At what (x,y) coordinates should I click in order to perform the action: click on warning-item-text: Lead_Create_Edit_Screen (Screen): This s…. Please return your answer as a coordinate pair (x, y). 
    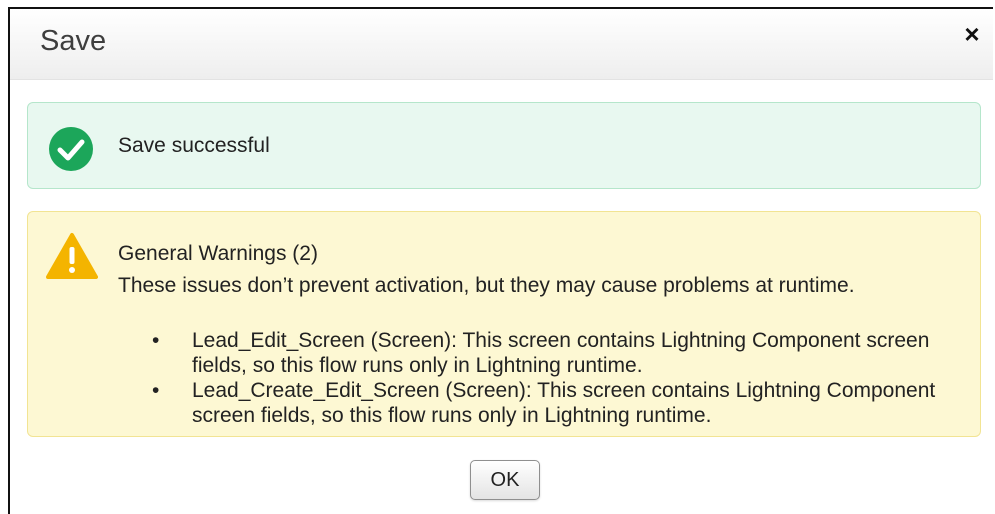
    Looking at the image, I should click on (564, 403).